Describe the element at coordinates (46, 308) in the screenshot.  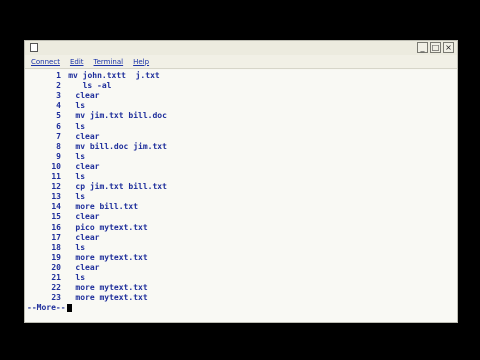
I see `more-prompt-text: --More--` at that location.